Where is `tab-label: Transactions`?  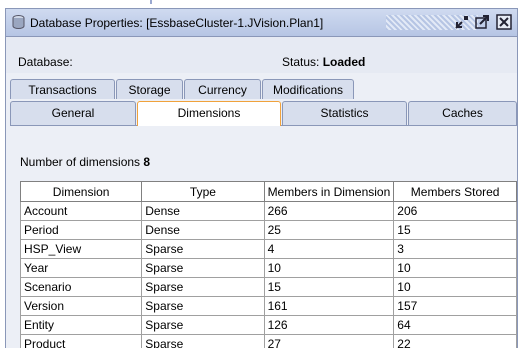 tab-label: Transactions is located at coordinates (62, 90).